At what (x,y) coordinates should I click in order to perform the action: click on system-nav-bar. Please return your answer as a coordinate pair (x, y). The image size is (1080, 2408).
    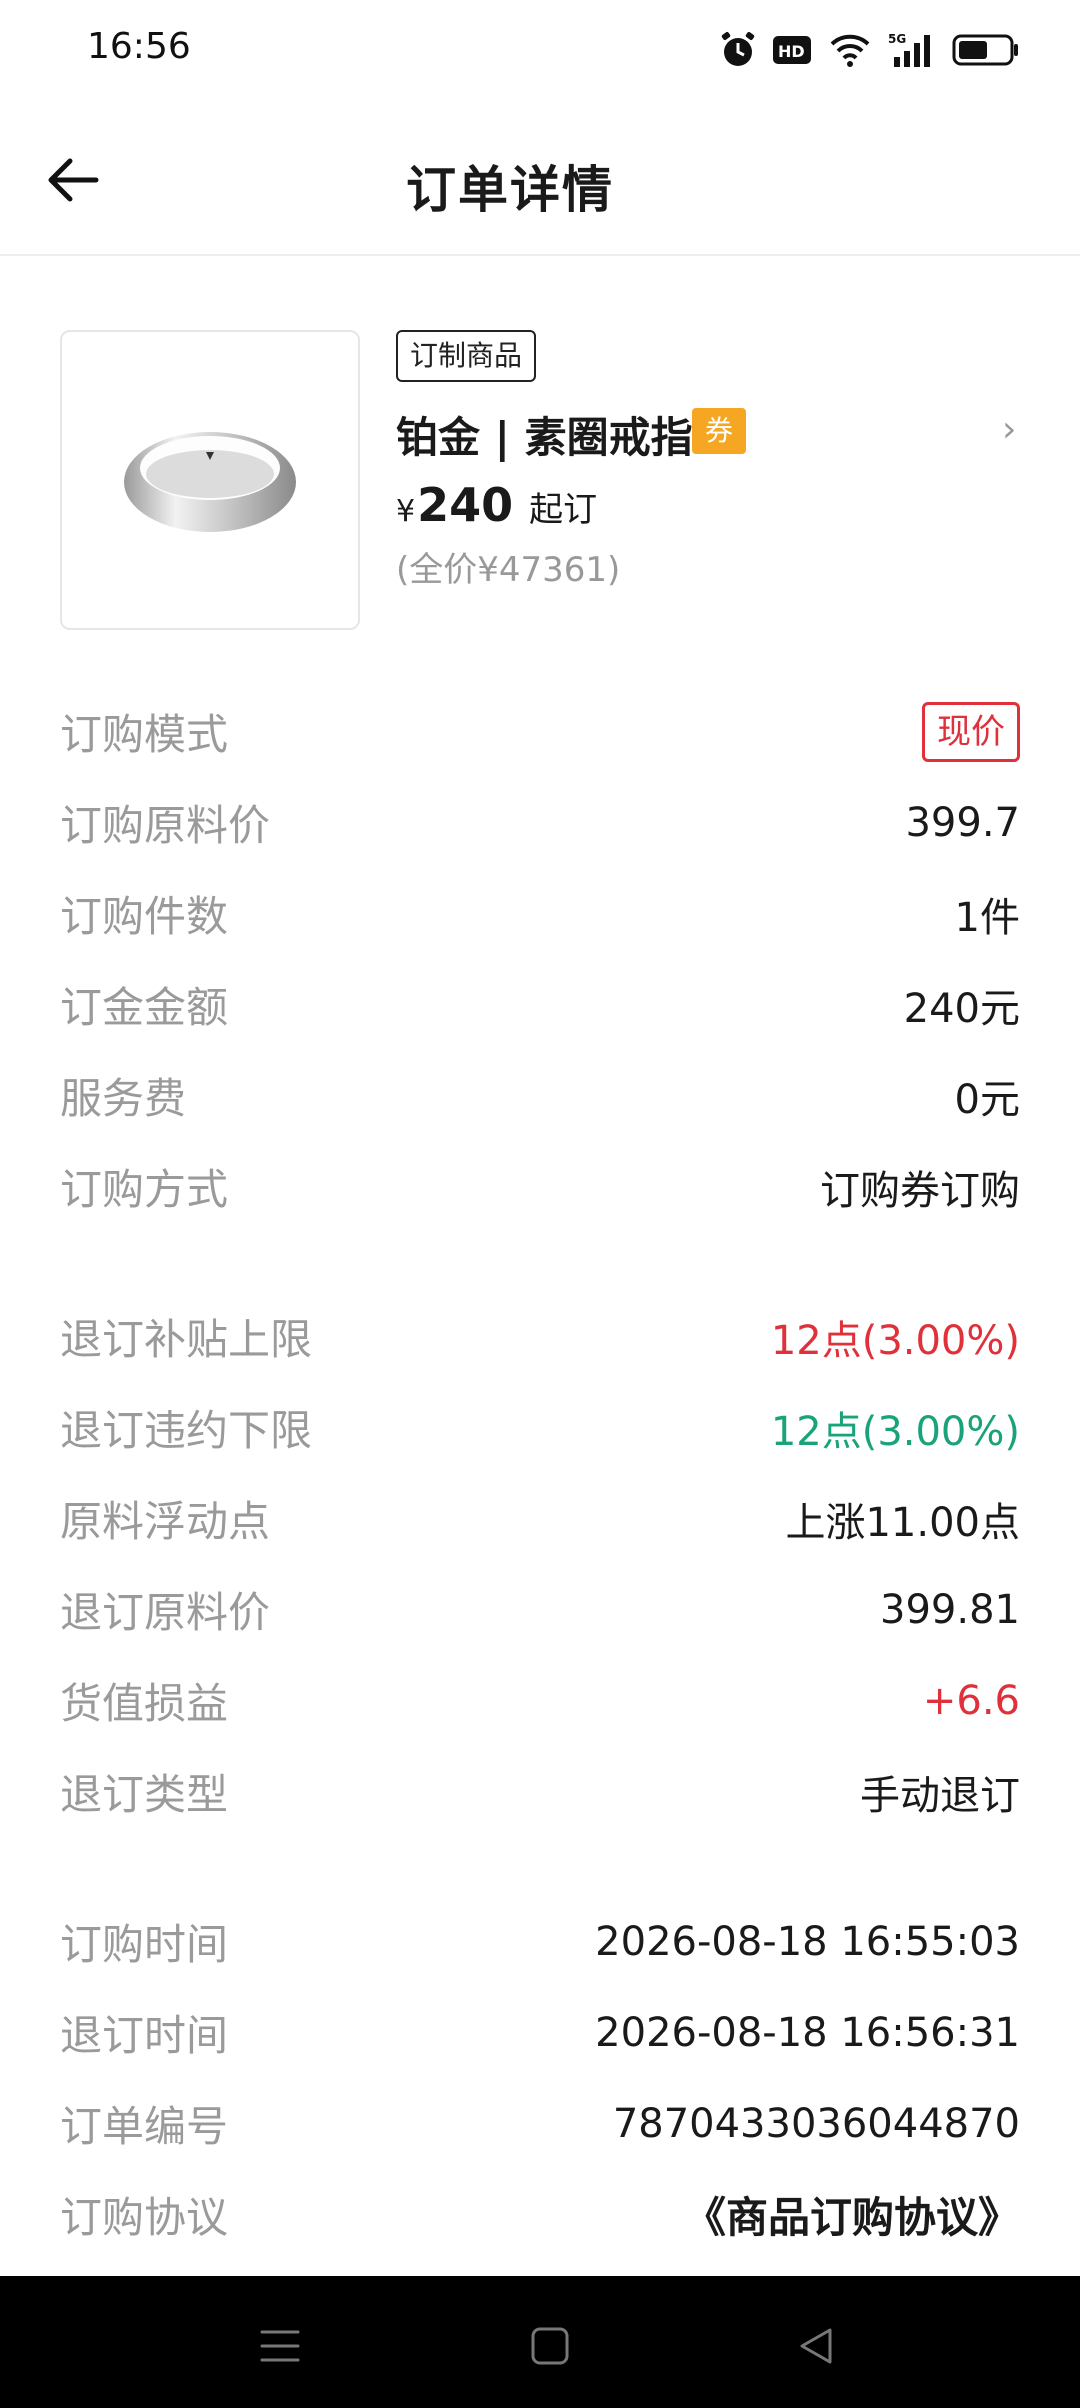
    Looking at the image, I should click on (540, 2342).